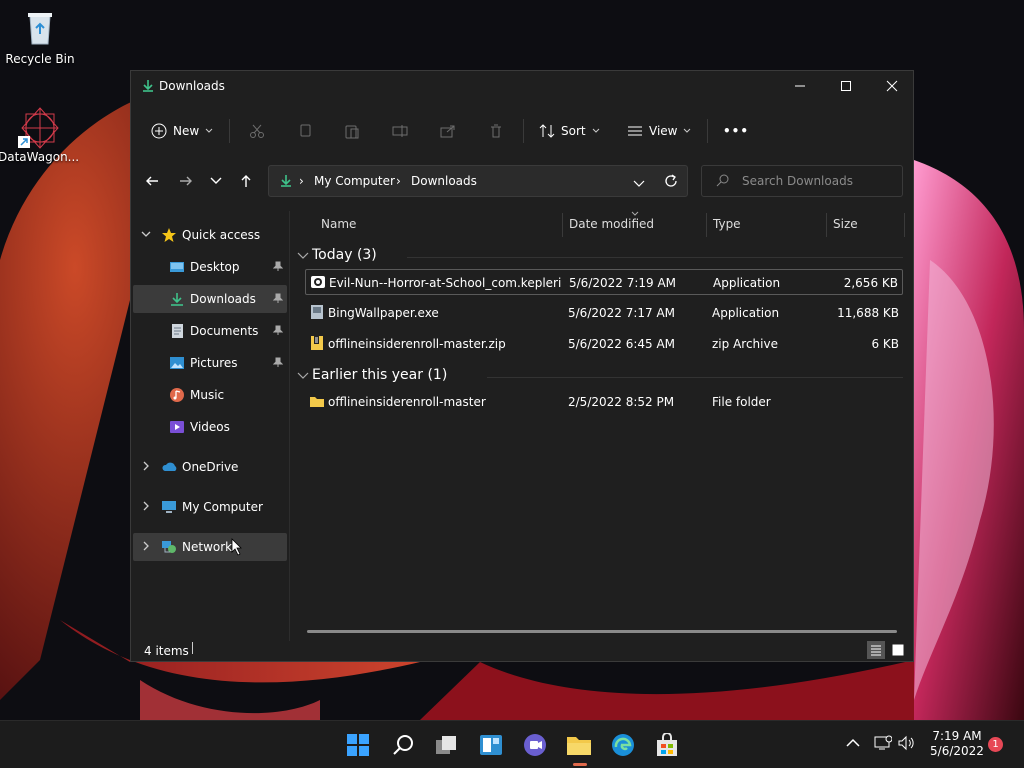 The height and width of the screenshot is (768, 1024). Describe the element at coordinates (210, 547) in the screenshot. I see `sidebar-item-network: Network` at that location.